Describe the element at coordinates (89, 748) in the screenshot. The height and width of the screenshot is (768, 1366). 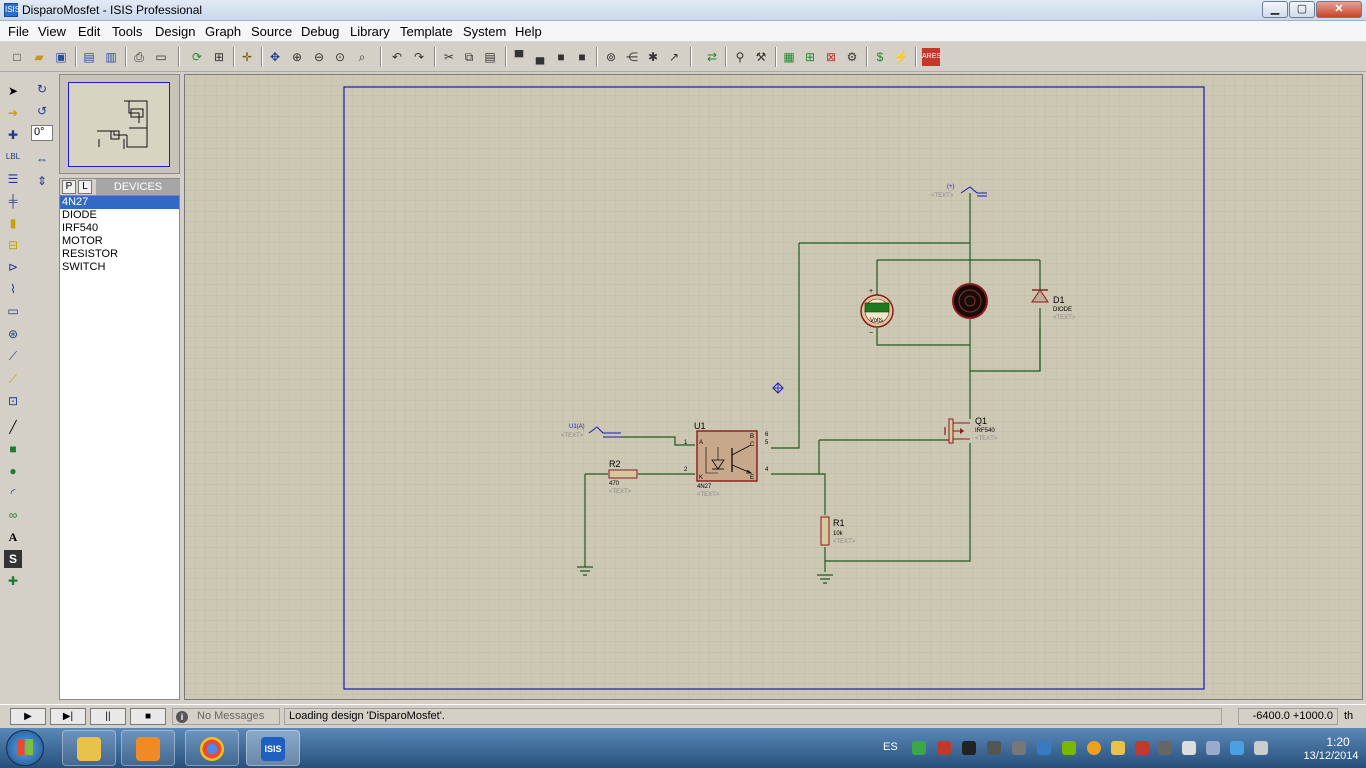
I see `taskbar-explorer` at that location.